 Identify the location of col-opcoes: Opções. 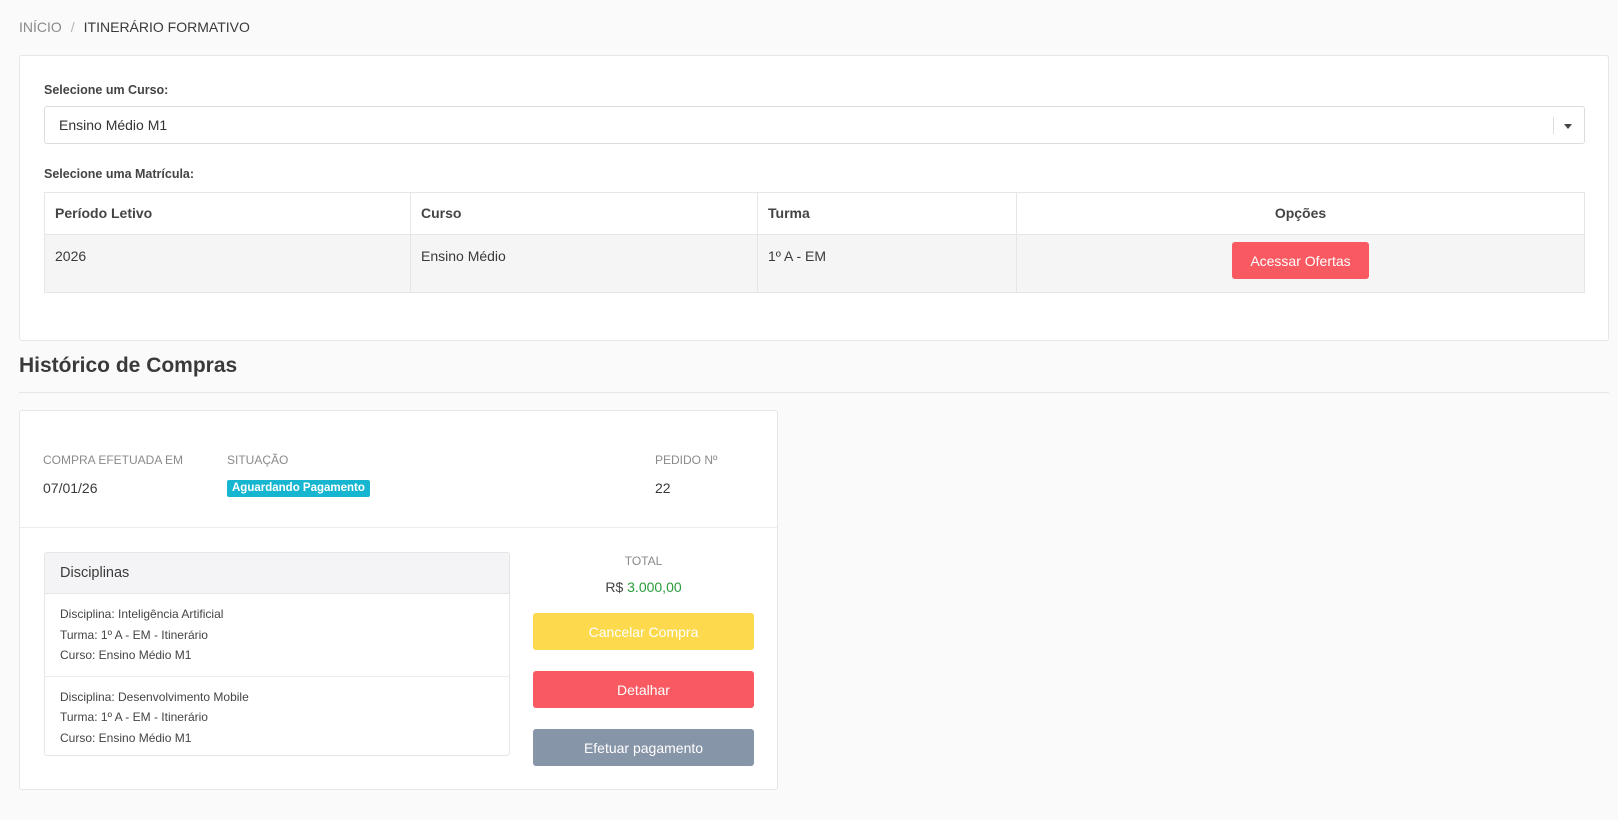
(1300, 213).